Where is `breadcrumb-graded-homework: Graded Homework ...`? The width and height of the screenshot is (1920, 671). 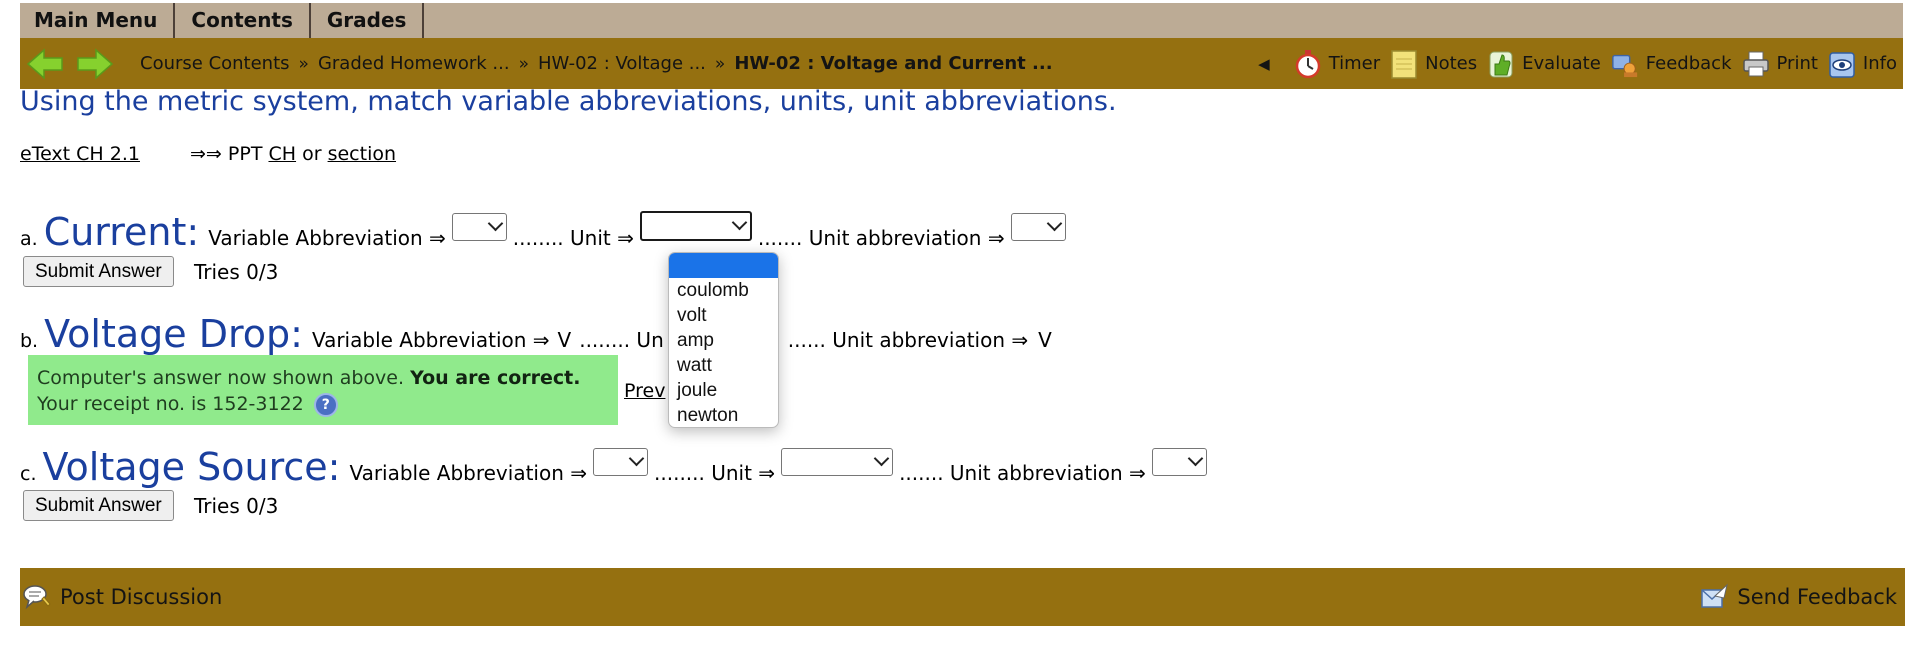 breadcrumb-graded-homework: Graded Homework ... is located at coordinates (414, 63).